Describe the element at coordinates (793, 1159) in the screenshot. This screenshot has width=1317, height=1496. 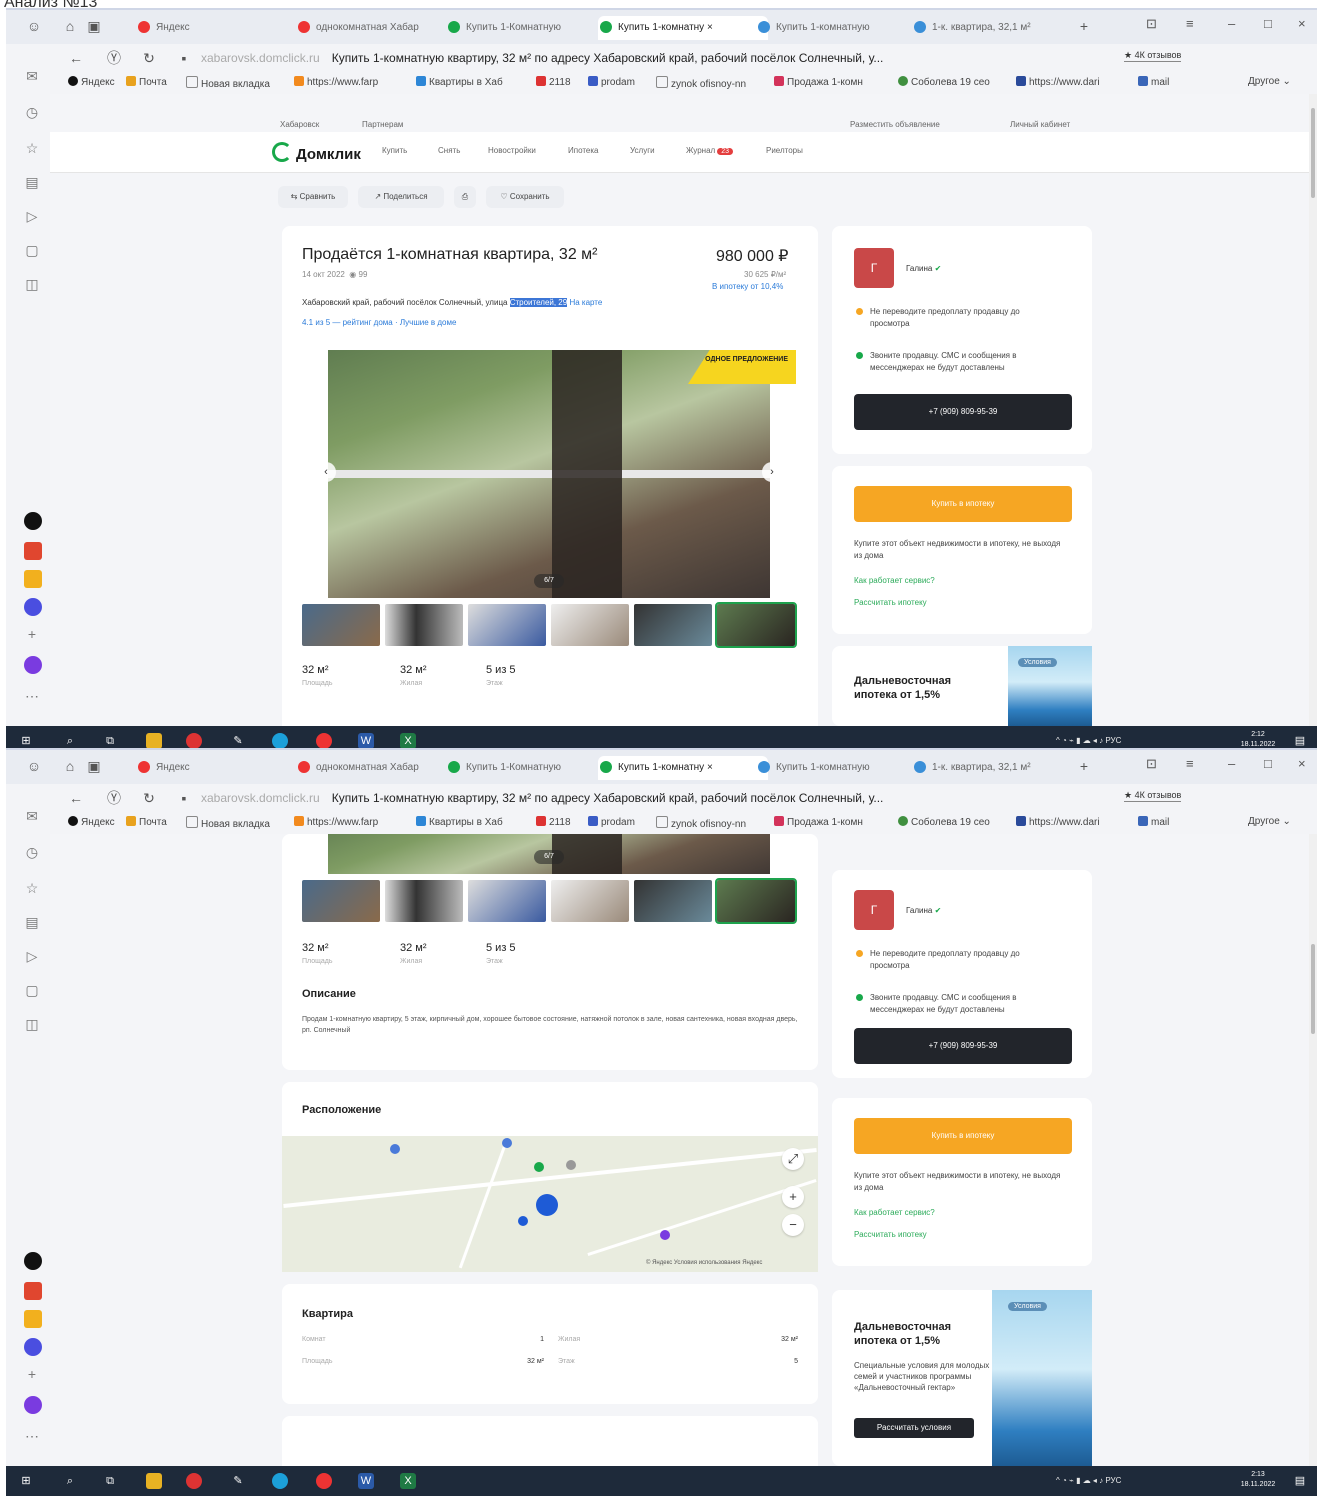
I see `fullscreen-icon: ⤢` at that location.